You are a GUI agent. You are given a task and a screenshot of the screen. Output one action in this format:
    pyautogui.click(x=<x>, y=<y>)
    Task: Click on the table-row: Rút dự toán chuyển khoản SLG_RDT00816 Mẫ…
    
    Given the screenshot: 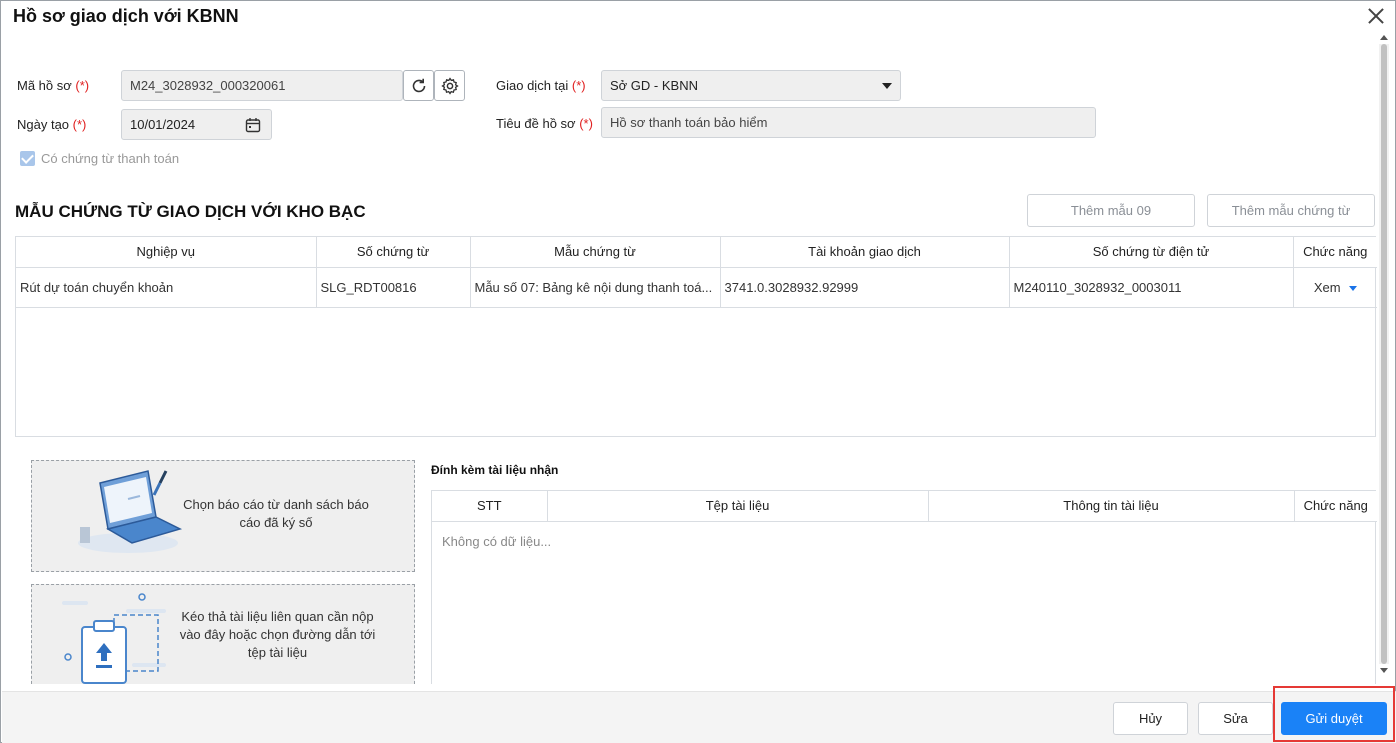 What is the action you would take?
    pyautogui.click(x=696, y=287)
    